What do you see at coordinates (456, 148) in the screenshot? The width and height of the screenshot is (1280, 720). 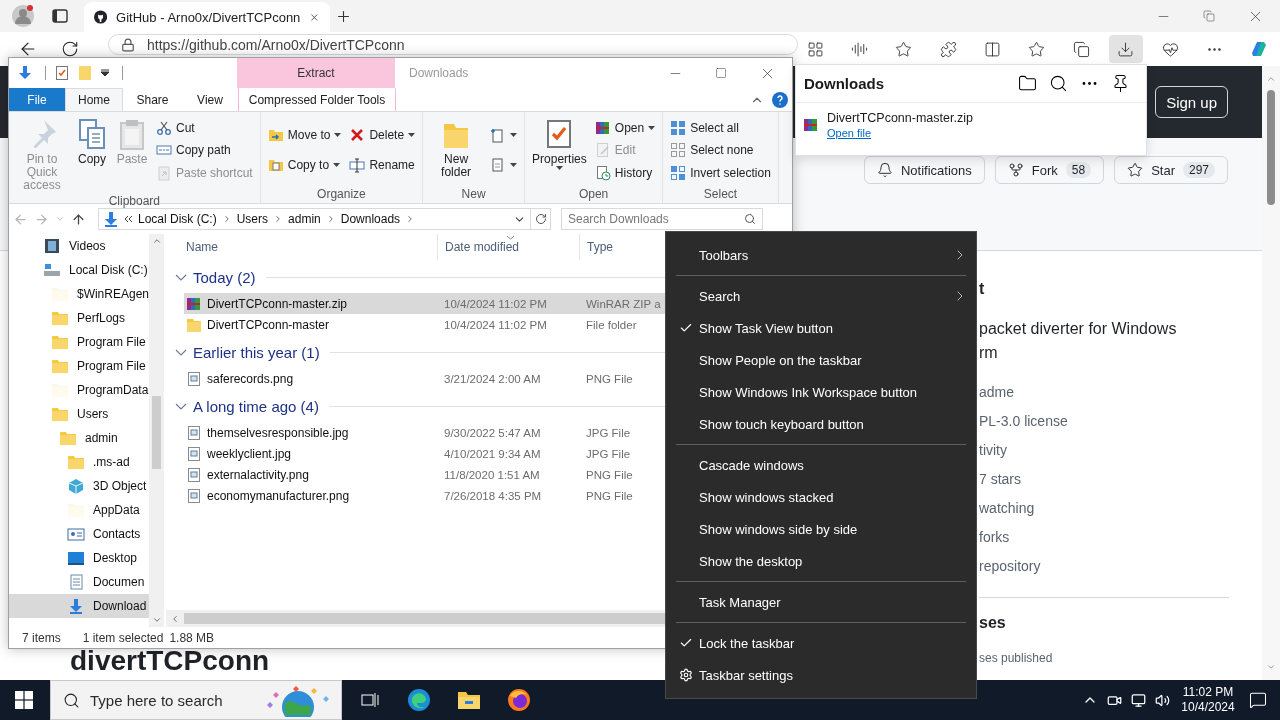 I see `ribbon-button: New folder` at bounding box center [456, 148].